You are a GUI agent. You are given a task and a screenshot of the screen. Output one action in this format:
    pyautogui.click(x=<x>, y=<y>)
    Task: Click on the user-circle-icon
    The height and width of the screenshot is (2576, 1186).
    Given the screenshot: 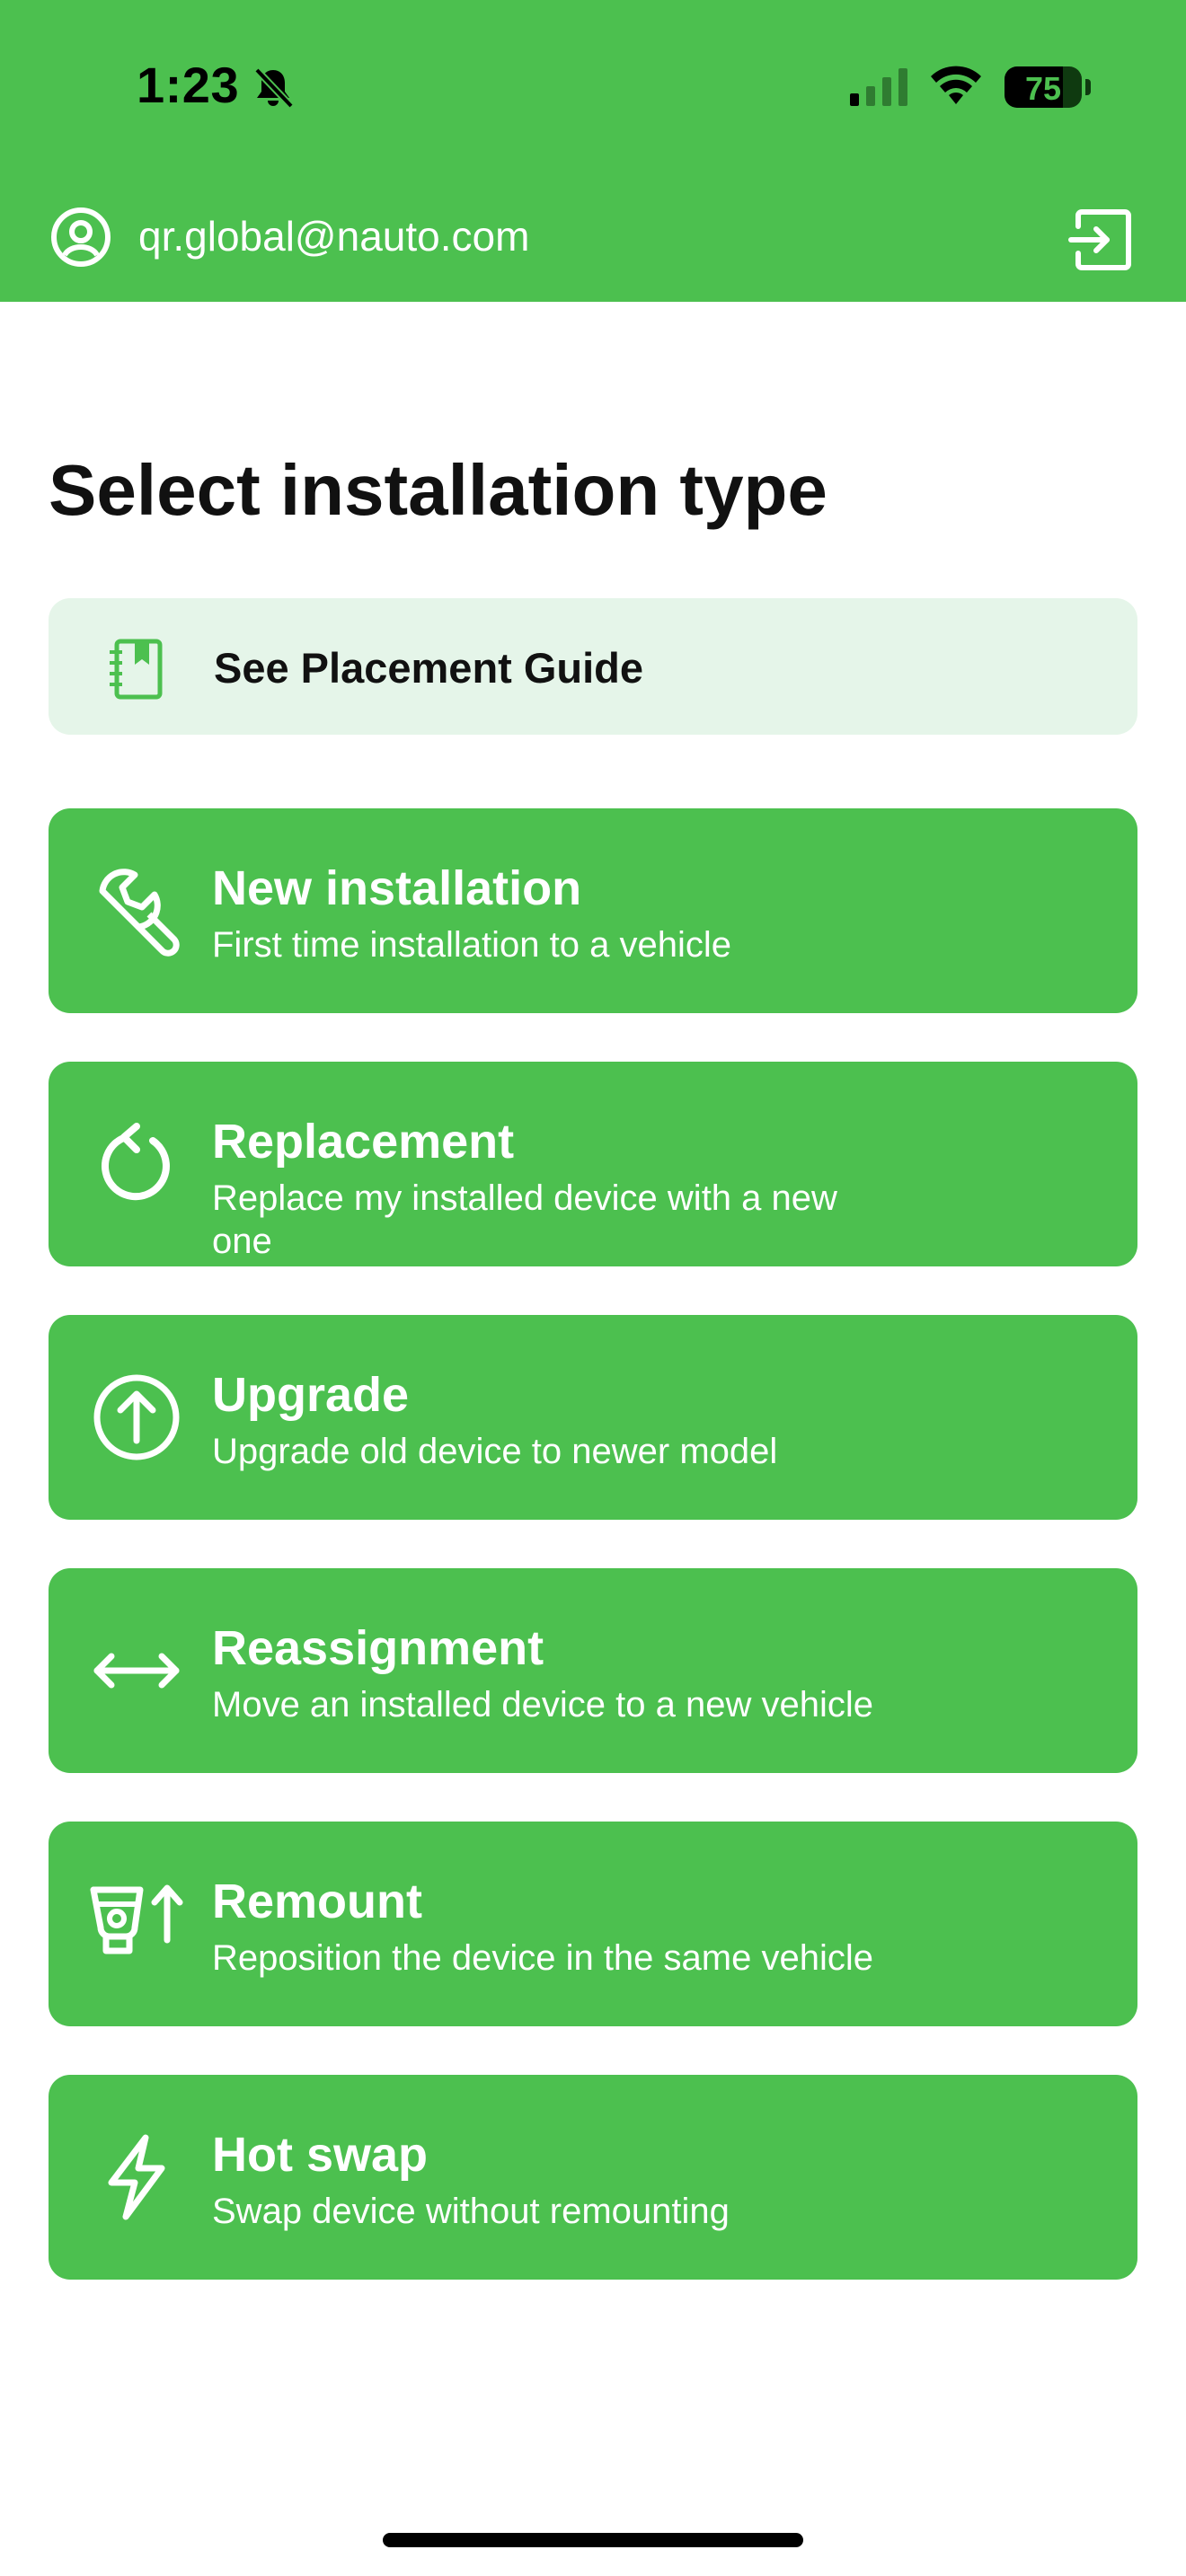 What is the action you would take?
    pyautogui.click(x=80, y=237)
    